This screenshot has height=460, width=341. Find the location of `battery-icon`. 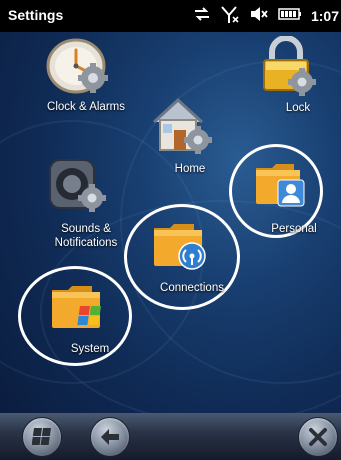

battery-icon is located at coordinates (290, 16).